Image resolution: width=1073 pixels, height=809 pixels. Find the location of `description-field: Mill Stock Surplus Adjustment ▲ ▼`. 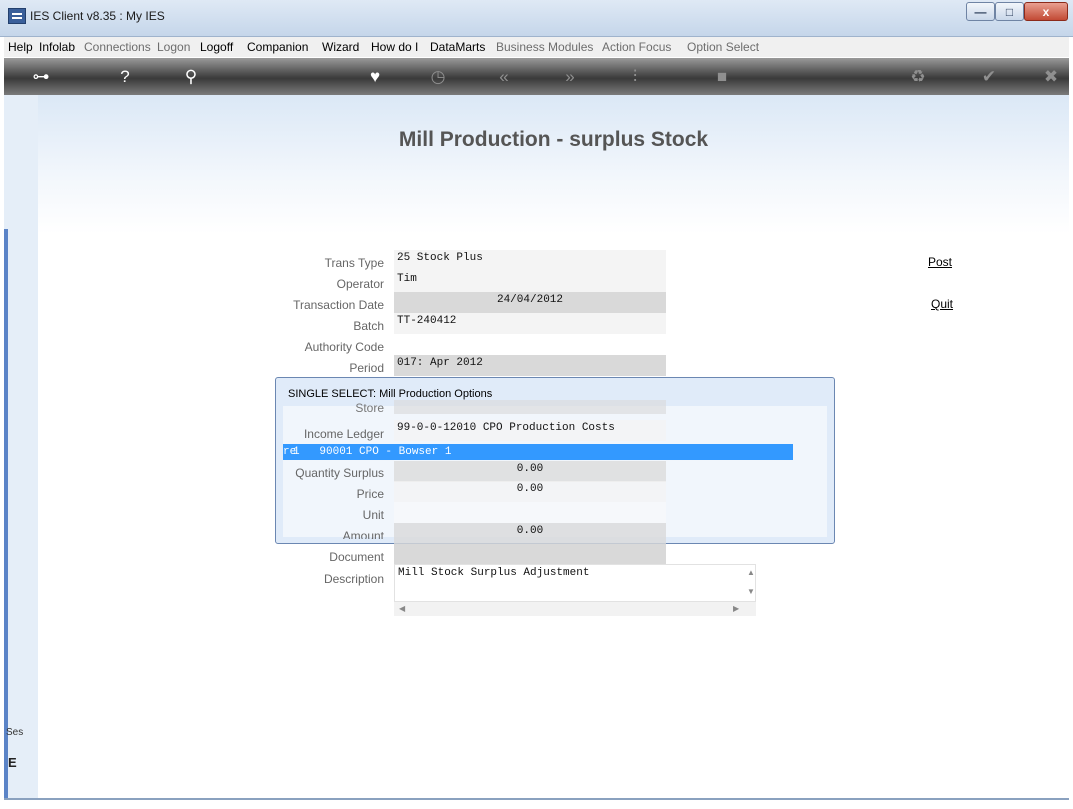

description-field: Mill Stock Surplus Adjustment ▲ ▼ is located at coordinates (575, 583).